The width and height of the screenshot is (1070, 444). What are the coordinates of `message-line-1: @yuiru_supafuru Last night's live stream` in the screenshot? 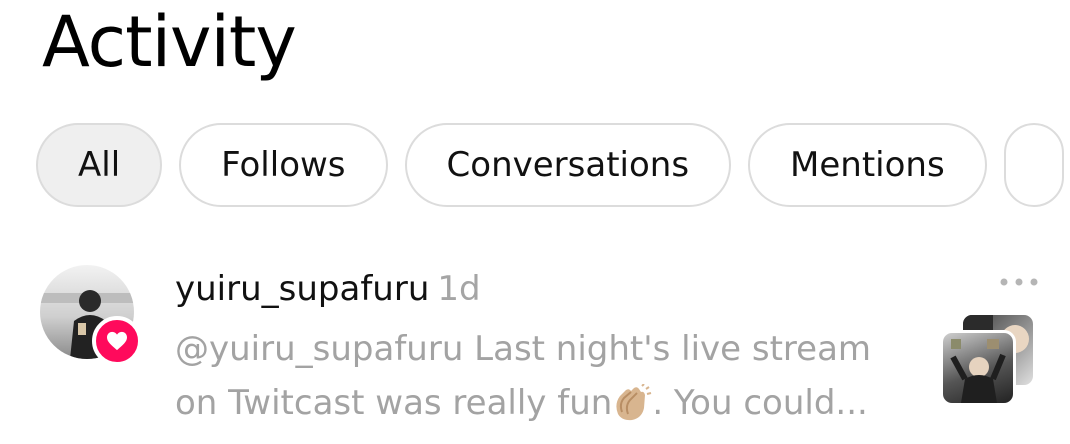 It's located at (523, 349).